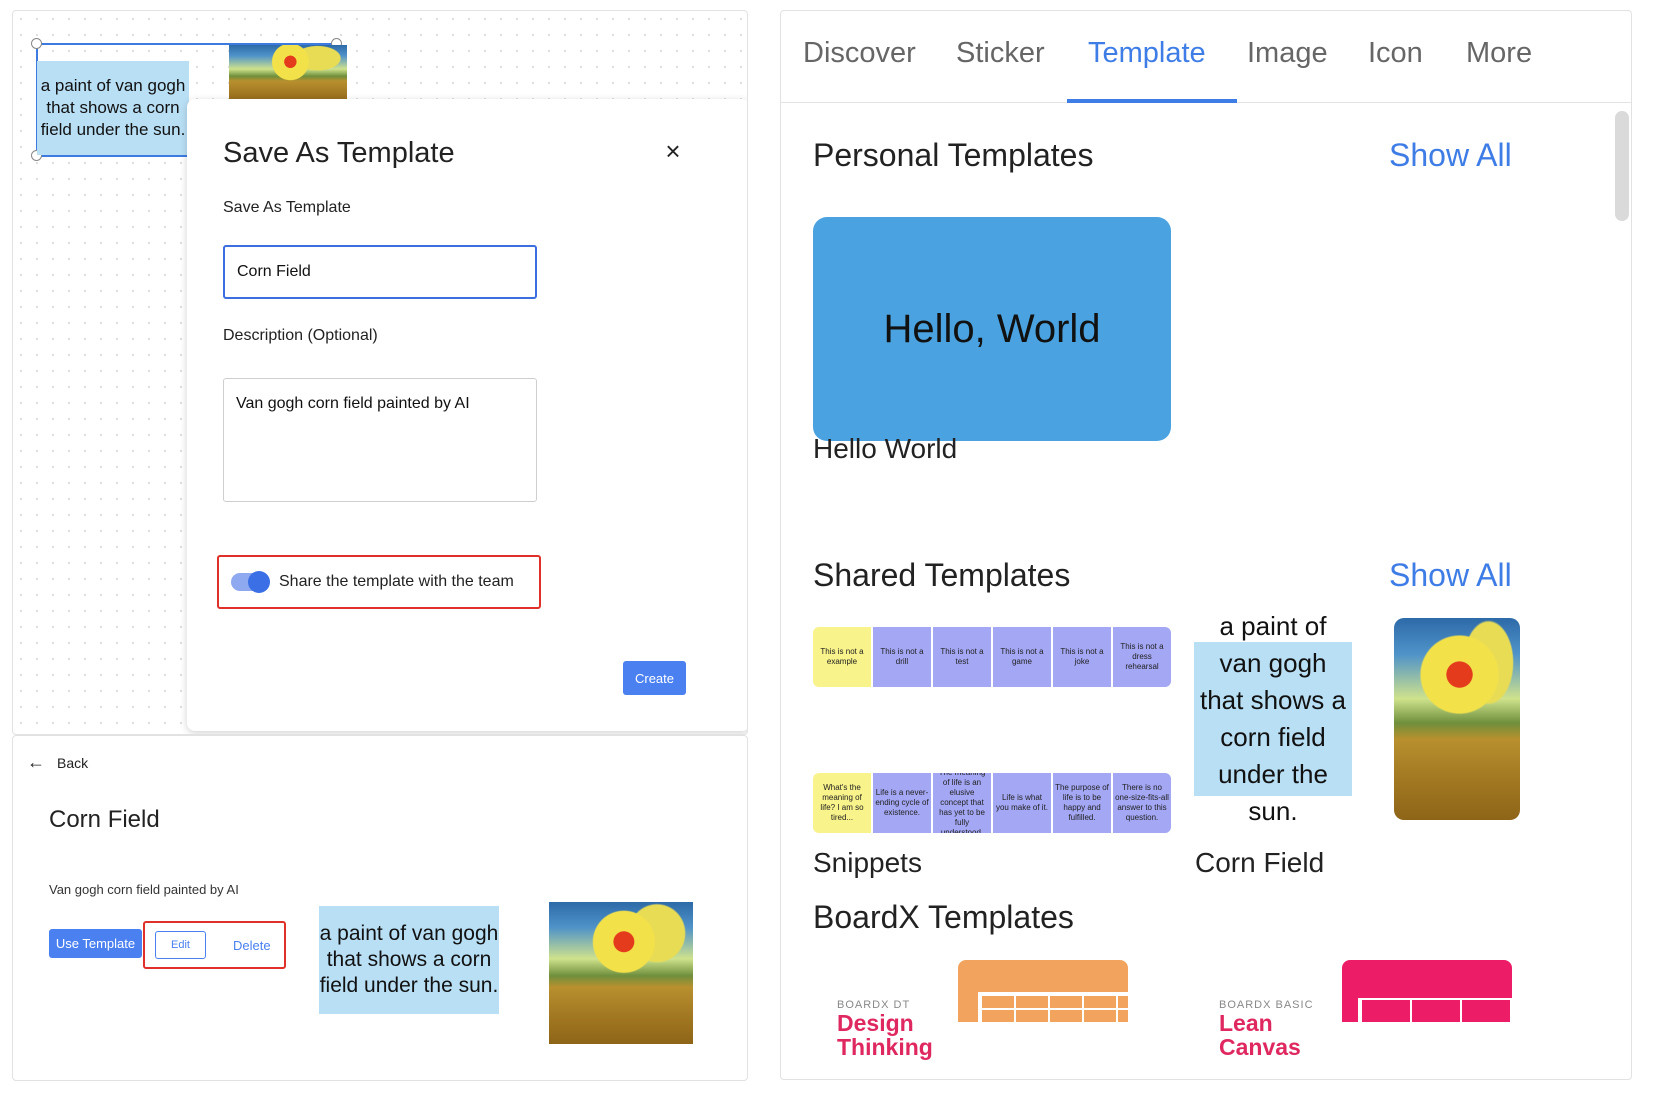 The width and height of the screenshot is (1662, 1106). What do you see at coordinates (1147, 53) in the screenshot?
I see `tab-template: Template` at bounding box center [1147, 53].